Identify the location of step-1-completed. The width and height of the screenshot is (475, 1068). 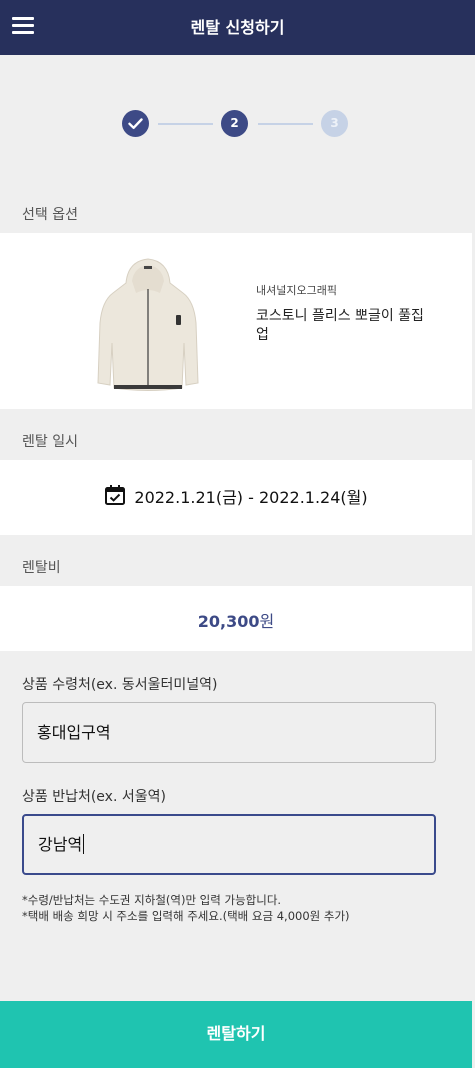
(135, 123).